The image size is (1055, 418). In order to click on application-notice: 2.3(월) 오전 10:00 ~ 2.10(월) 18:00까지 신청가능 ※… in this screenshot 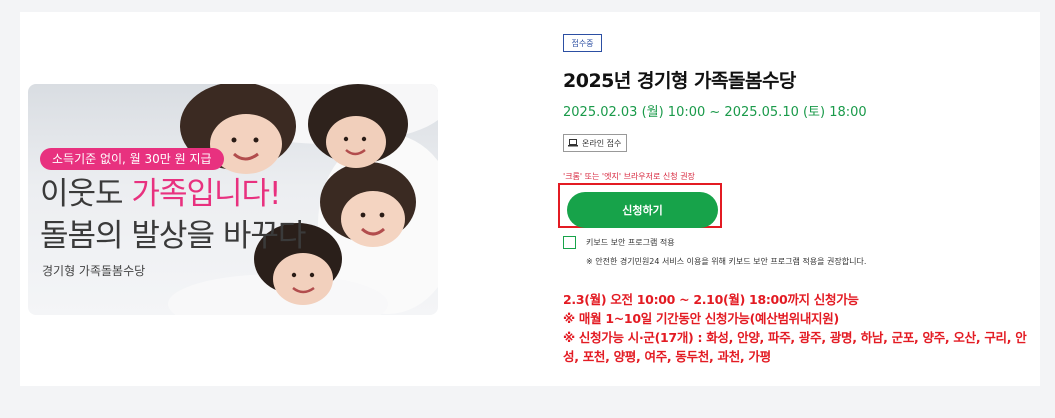, I will do `click(798, 328)`.